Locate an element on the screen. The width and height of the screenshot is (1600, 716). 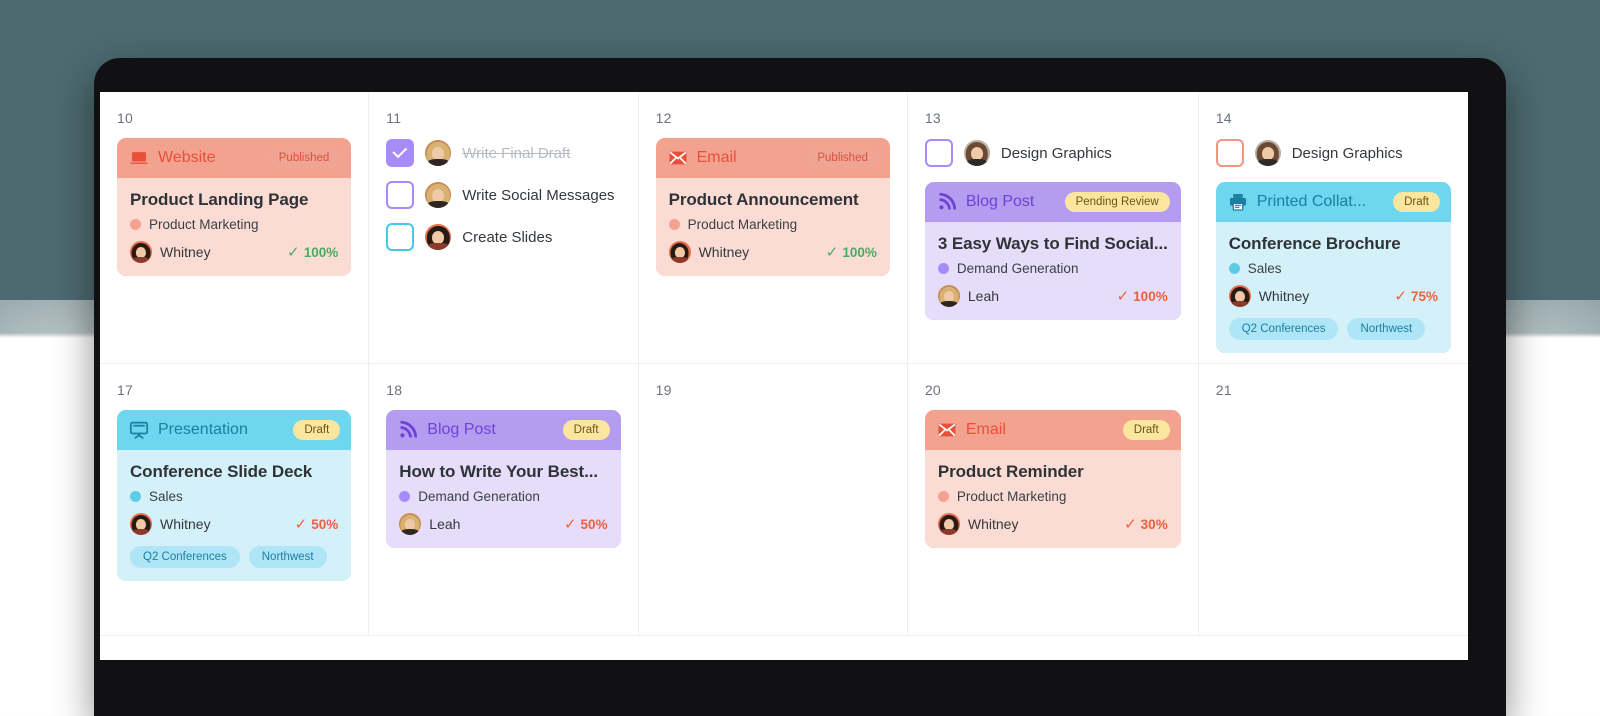
day-number: 18 is located at coordinates (394, 390).